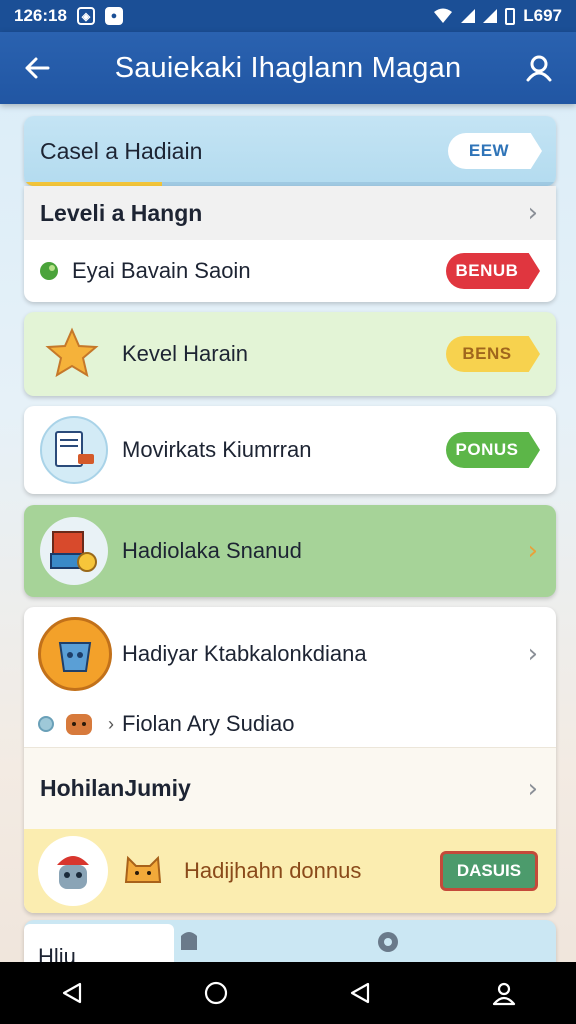  What do you see at coordinates (161, 270) in the screenshot?
I see `level-card-item-label: Eyai Bavain Saoin` at bounding box center [161, 270].